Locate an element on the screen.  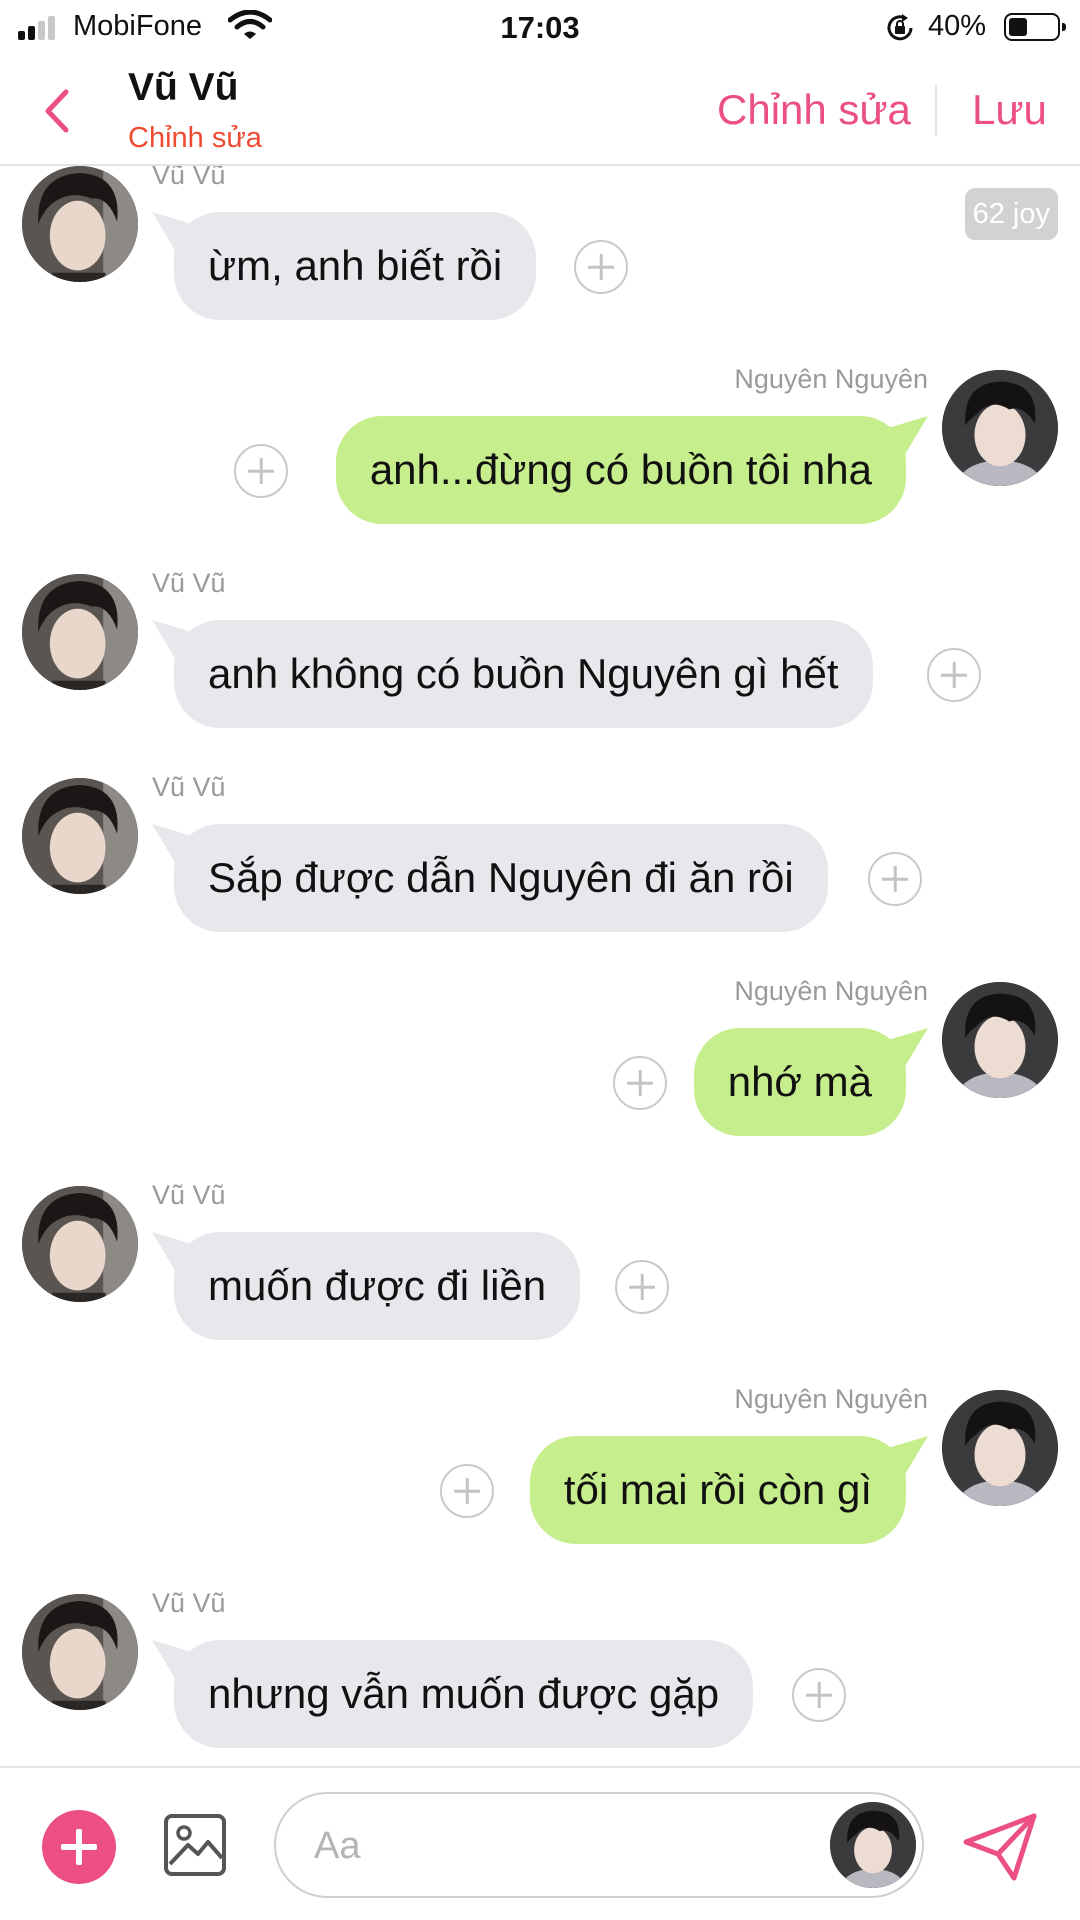
message-row: Vũ Vũ nhưng vẫn muốn được gặp is located at coordinates (540, 1671).